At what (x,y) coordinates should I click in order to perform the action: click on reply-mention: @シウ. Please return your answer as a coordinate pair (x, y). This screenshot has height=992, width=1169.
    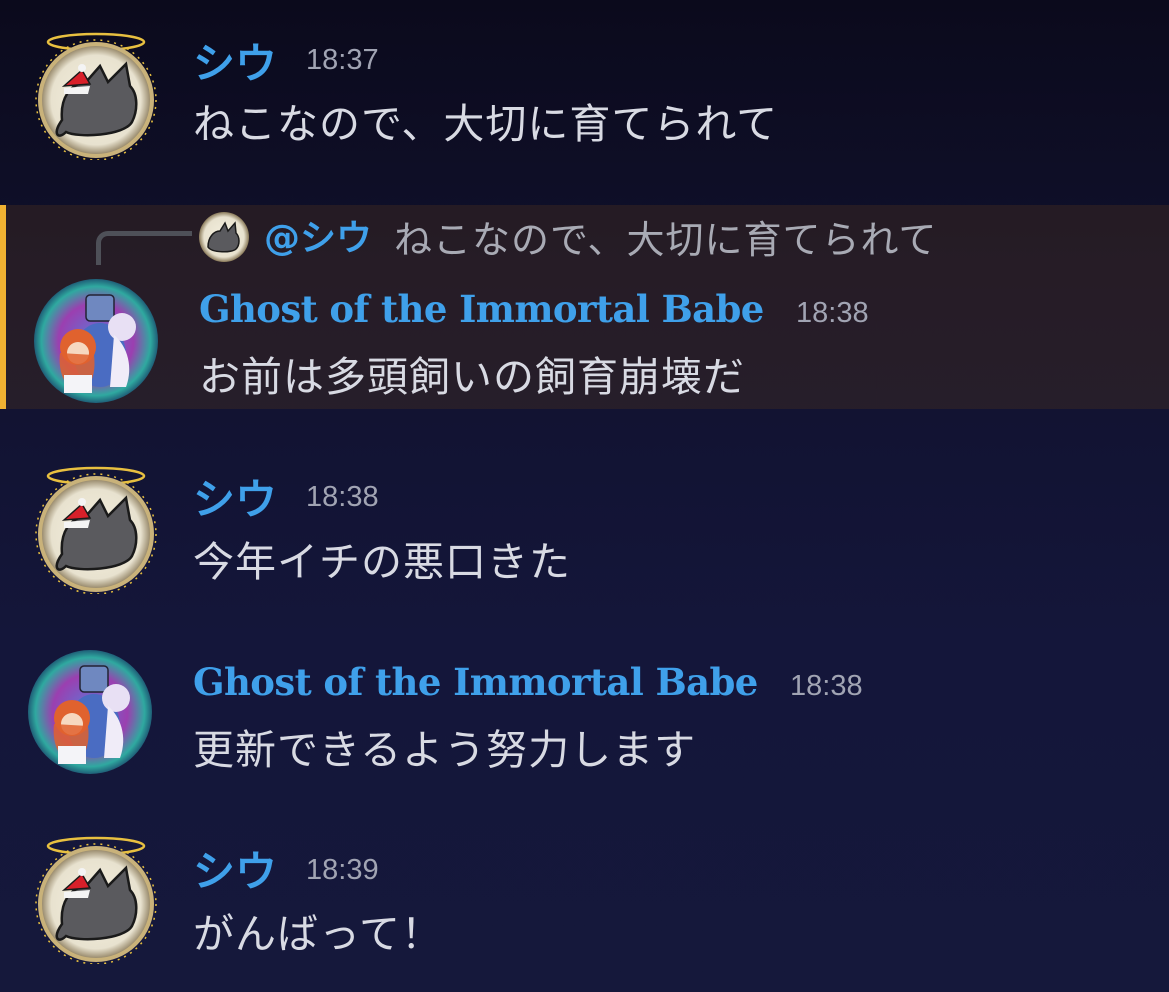
    Looking at the image, I should click on (318, 235).